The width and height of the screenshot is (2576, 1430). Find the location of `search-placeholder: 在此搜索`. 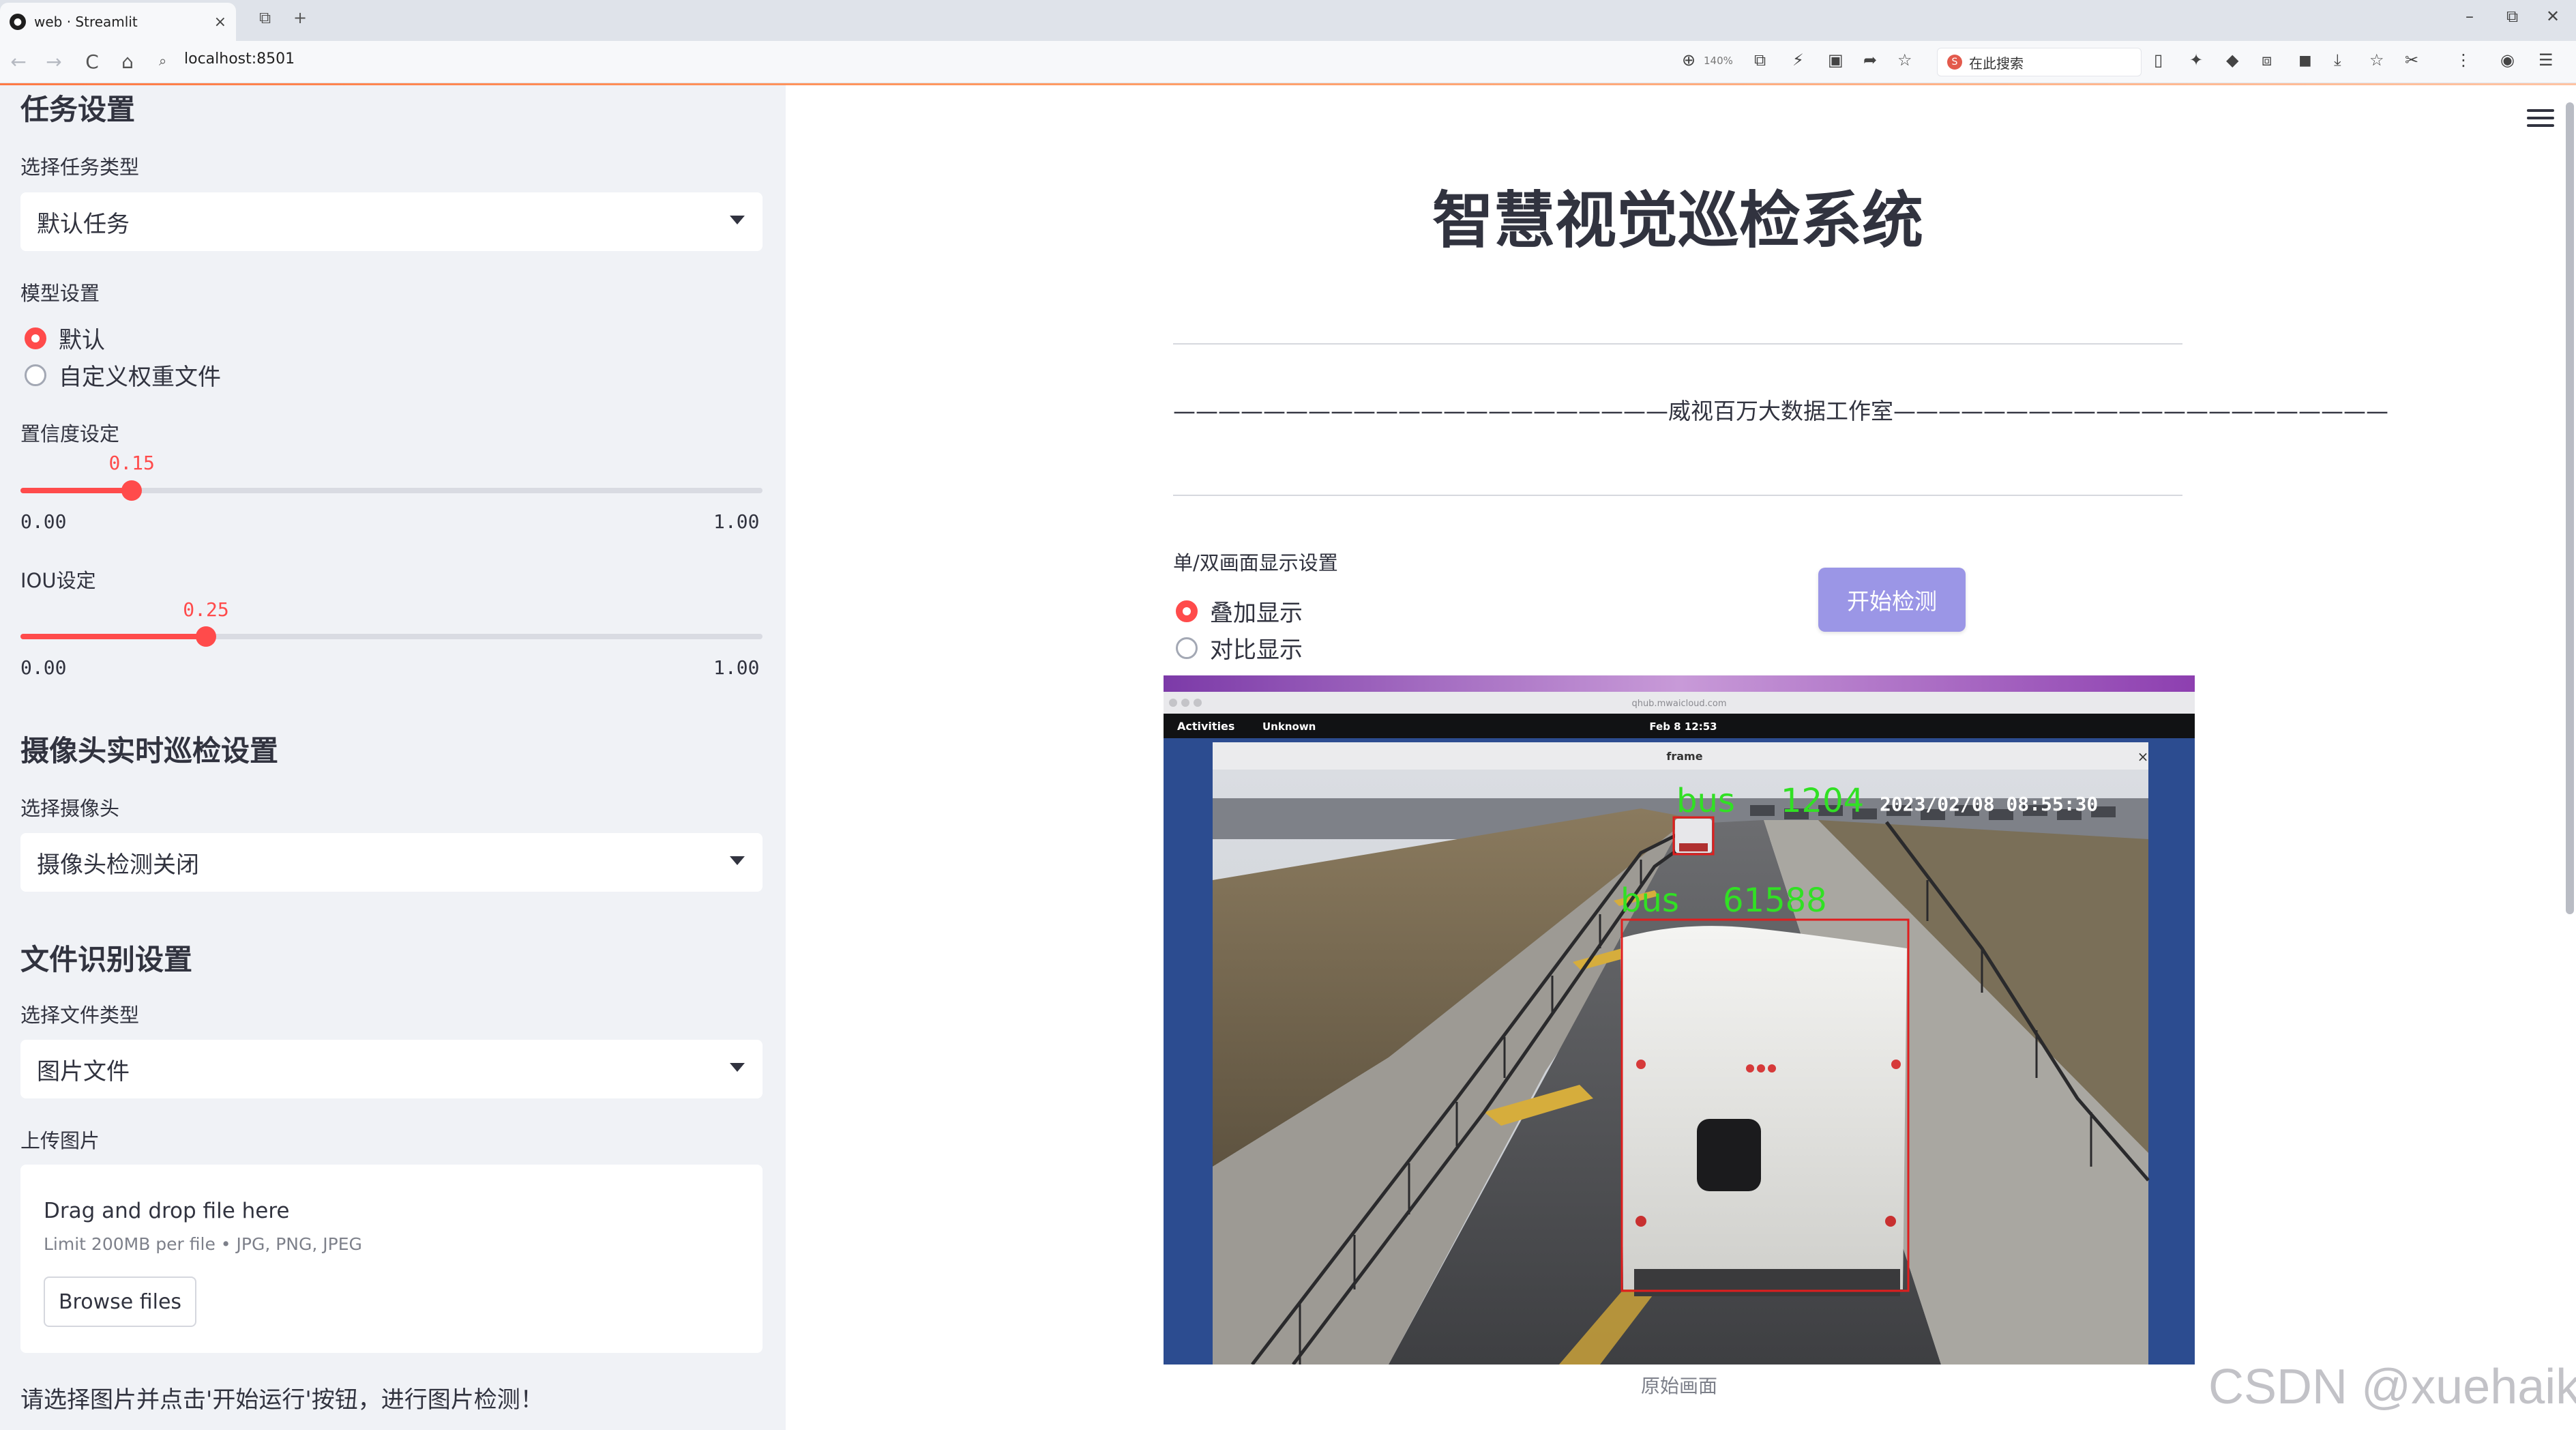

search-placeholder: 在此搜索 is located at coordinates (1996, 64).